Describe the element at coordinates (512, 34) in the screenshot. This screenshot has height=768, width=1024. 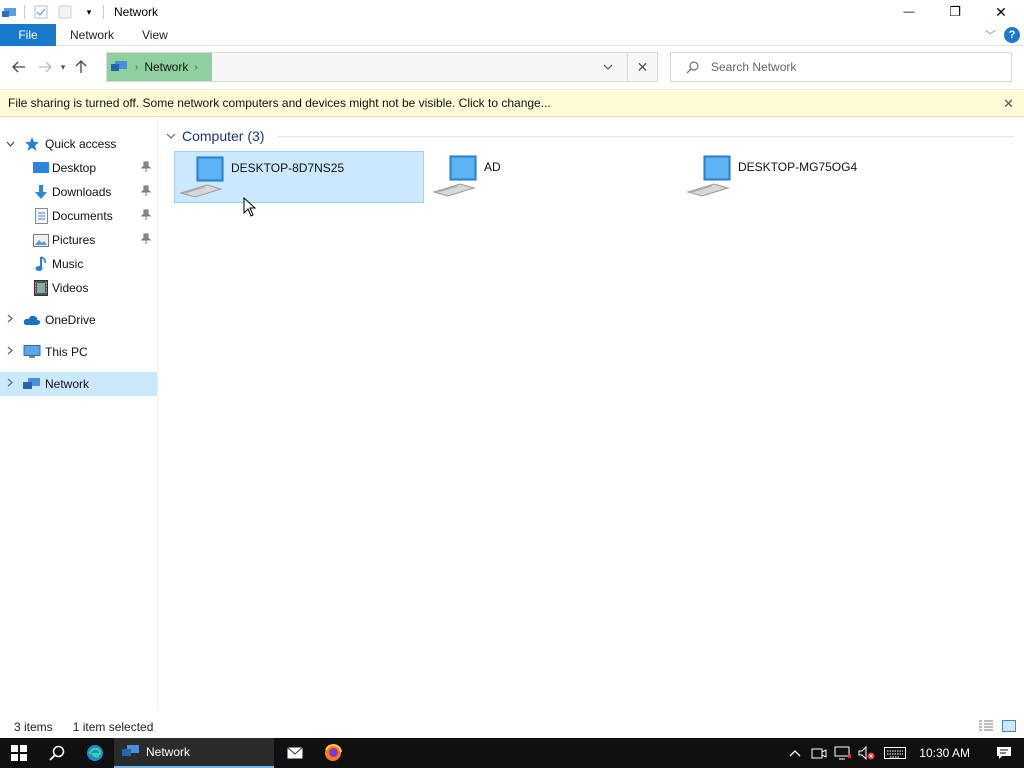
I see `ribbon-tabs: File Network View ﹀ ?` at that location.